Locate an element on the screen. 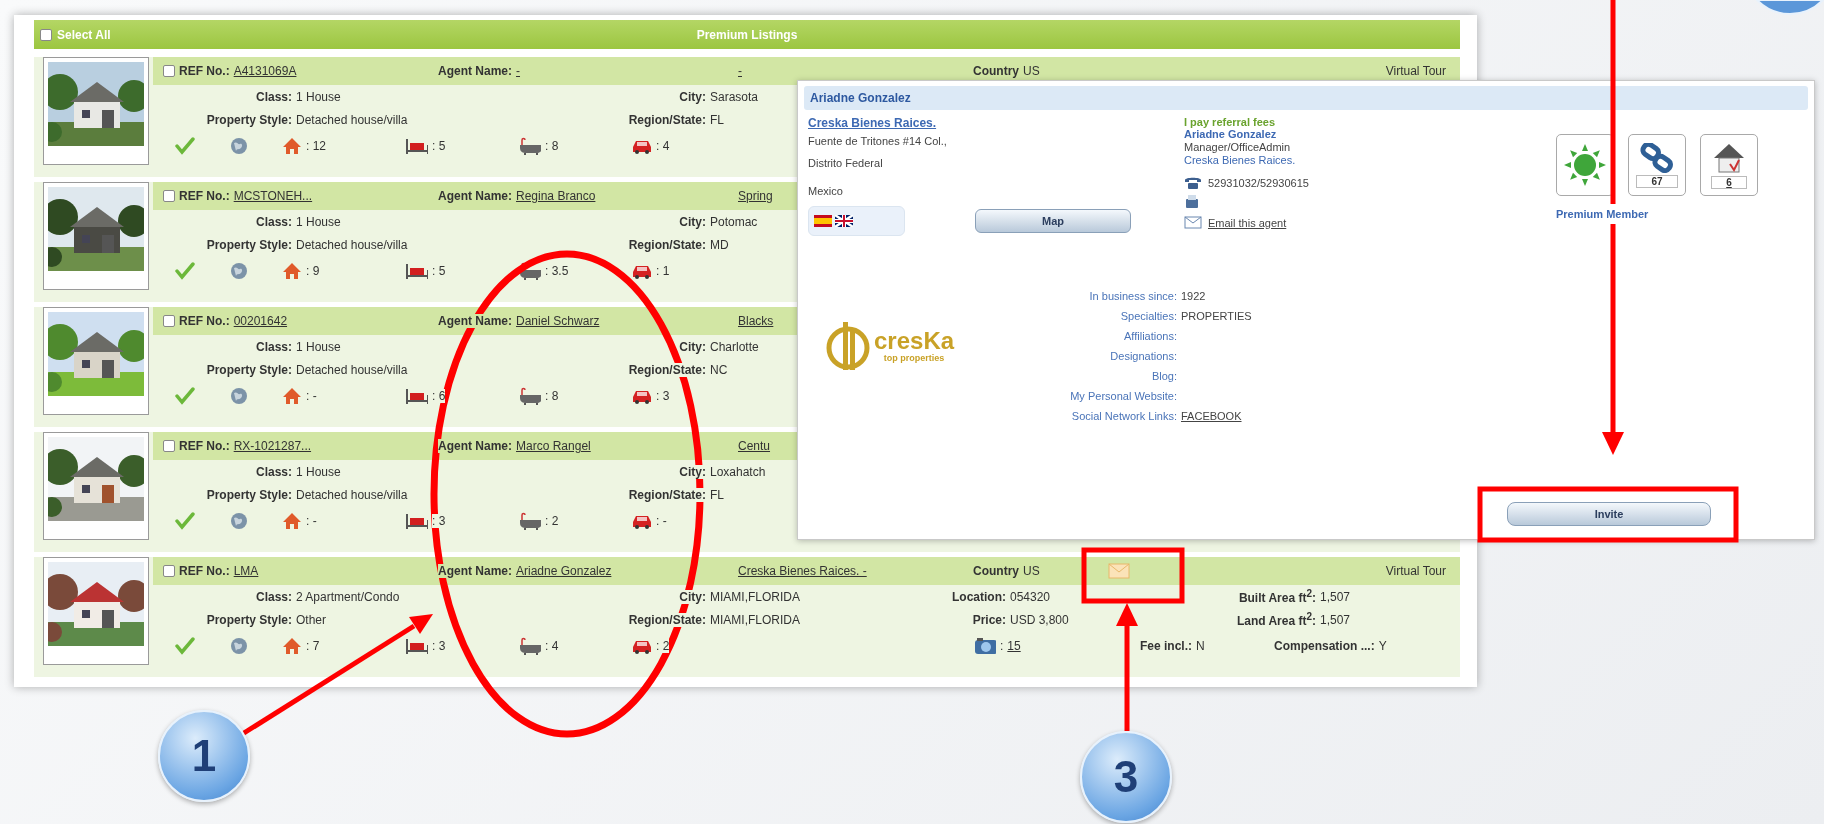 Image resolution: width=1824 pixels, height=824 pixels. field-value: MIAMI,FLORIDA is located at coordinates (755, 596).